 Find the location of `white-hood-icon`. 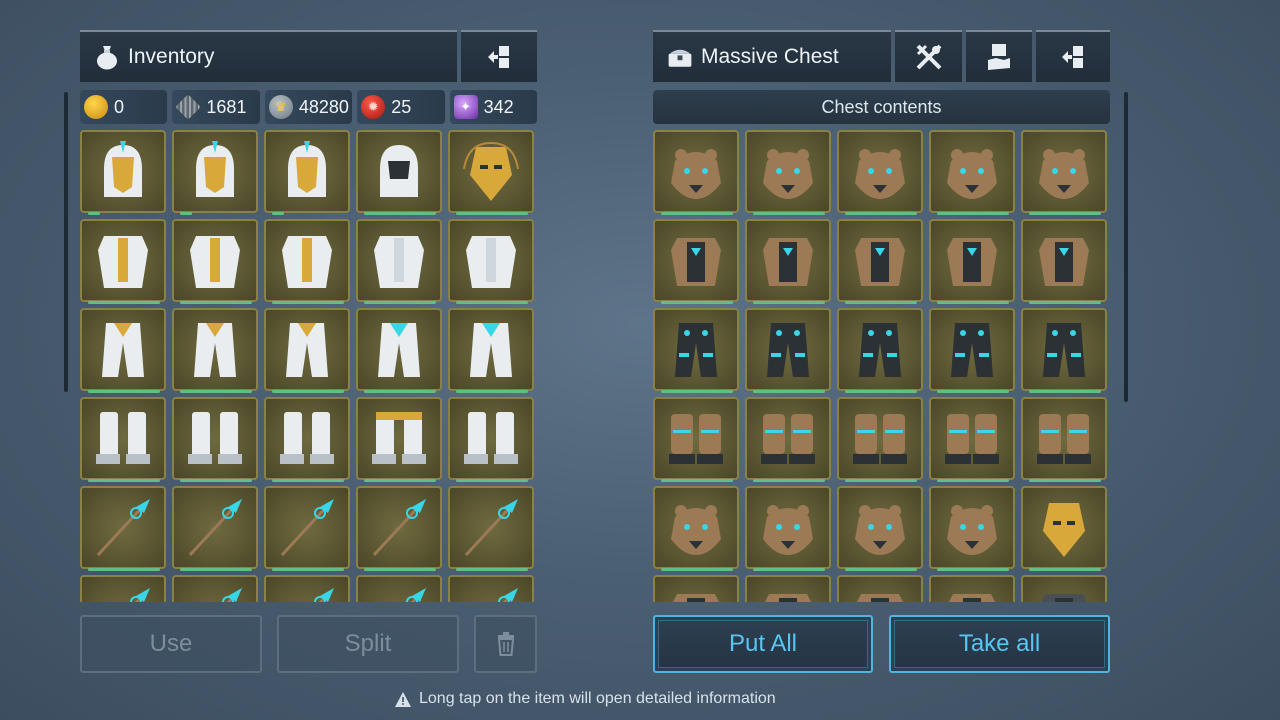

white-hood-icon is located at coordinates (399, 170).